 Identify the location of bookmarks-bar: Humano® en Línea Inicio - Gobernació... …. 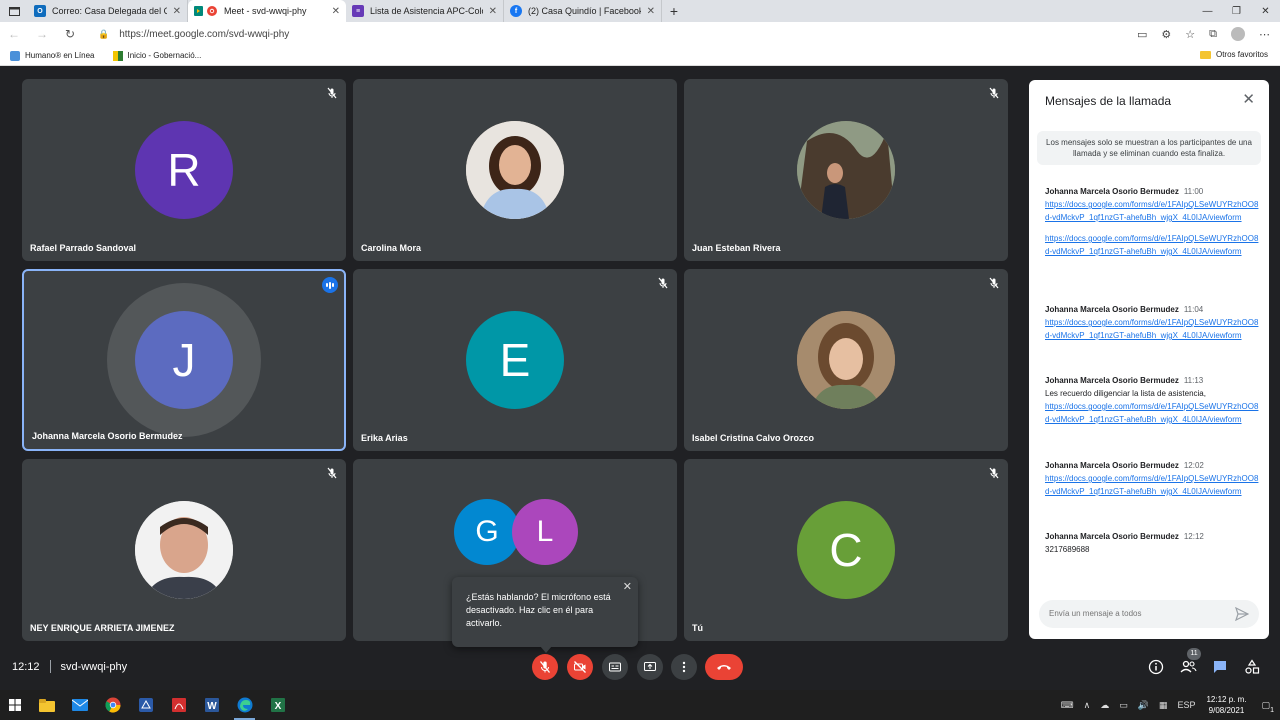
(640, 56).